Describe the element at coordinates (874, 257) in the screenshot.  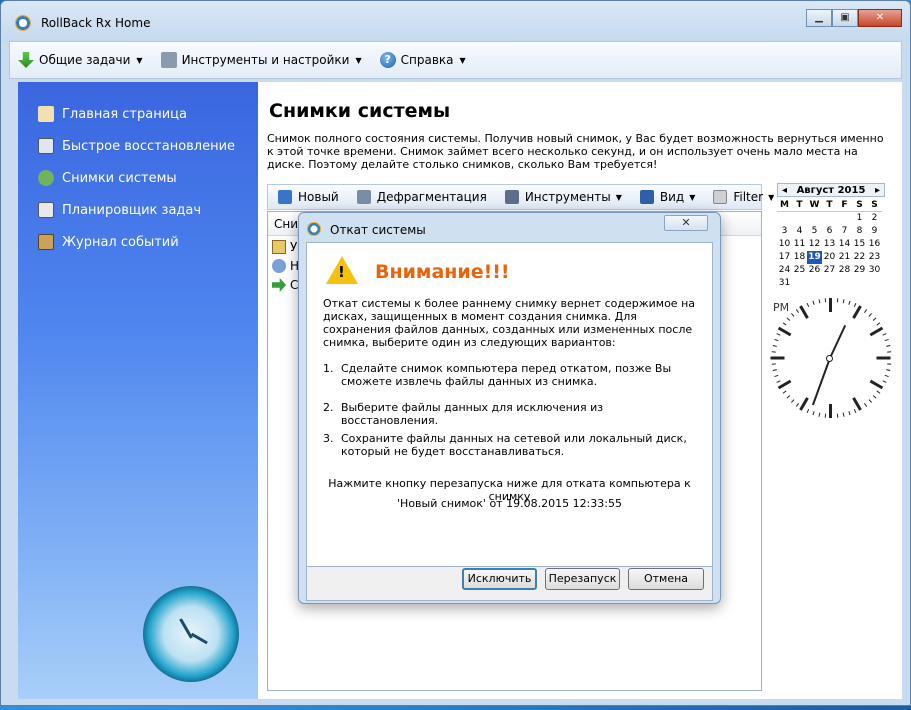
I see `calendar-day: 23` at that location.